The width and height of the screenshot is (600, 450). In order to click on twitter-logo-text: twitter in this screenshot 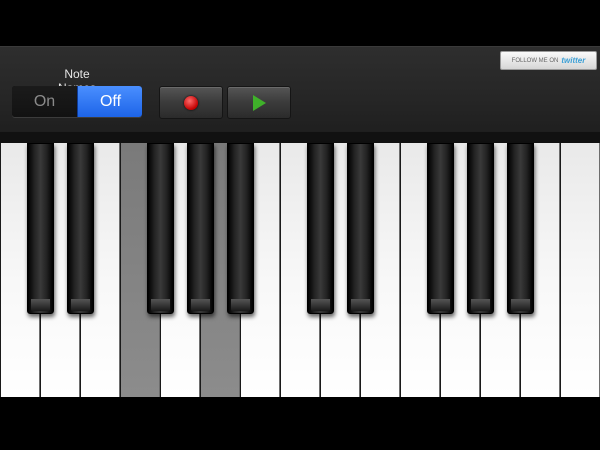, I will do `click(573, 60)`.